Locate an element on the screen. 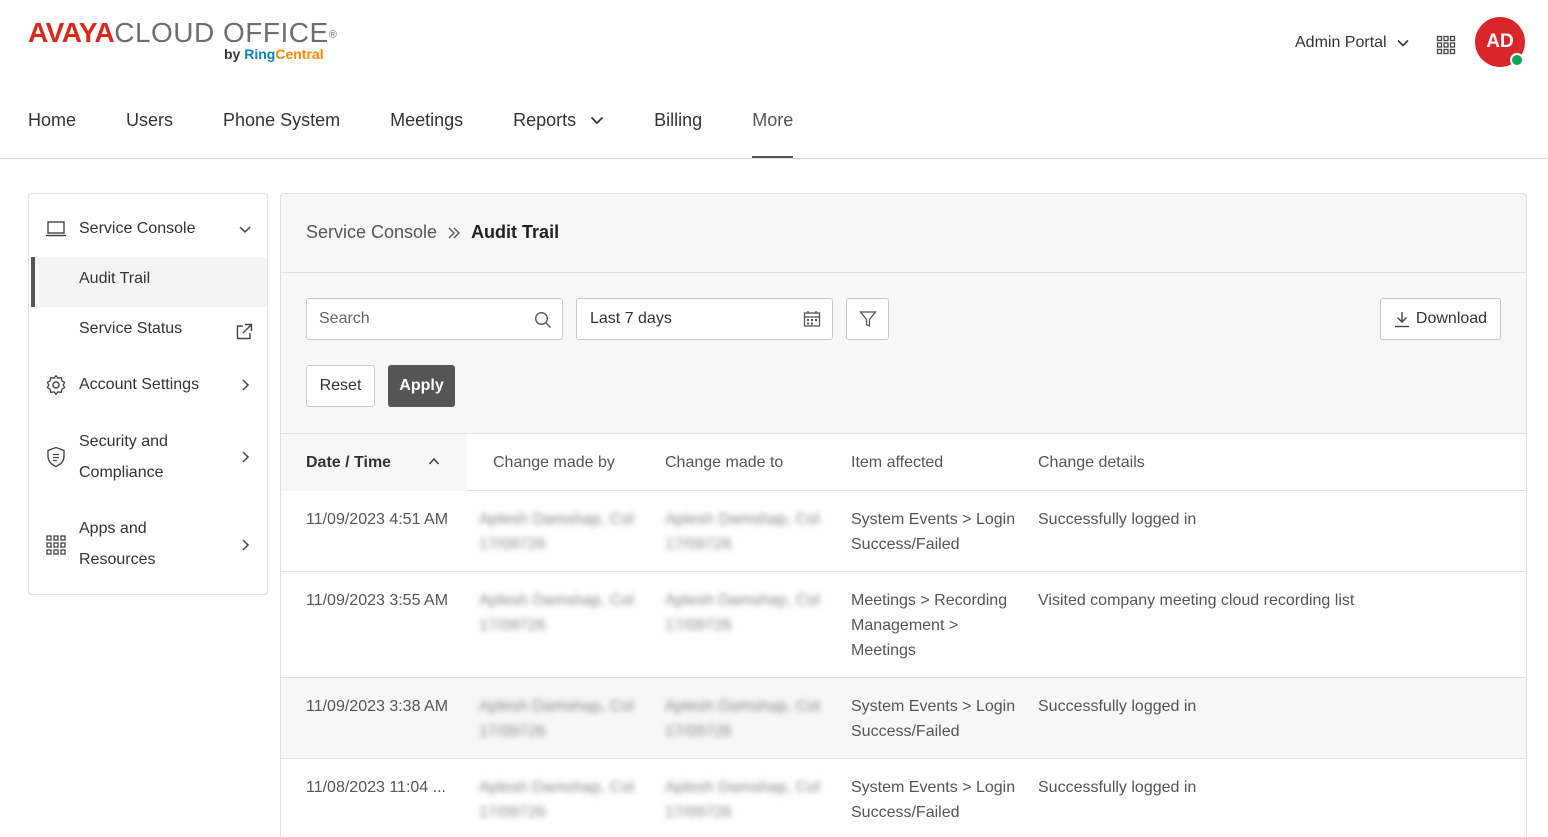 Image resolution: width=1548 pixels, height=837 pixels. nav-meetings: Meetings is located at coordinates (426, 120).